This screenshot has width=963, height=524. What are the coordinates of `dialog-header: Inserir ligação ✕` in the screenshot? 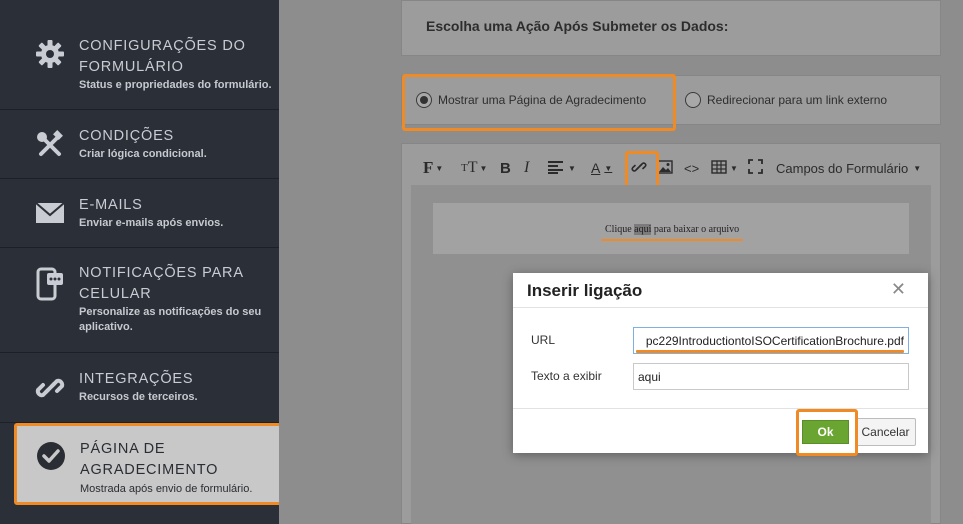 It's located at (720, 290).